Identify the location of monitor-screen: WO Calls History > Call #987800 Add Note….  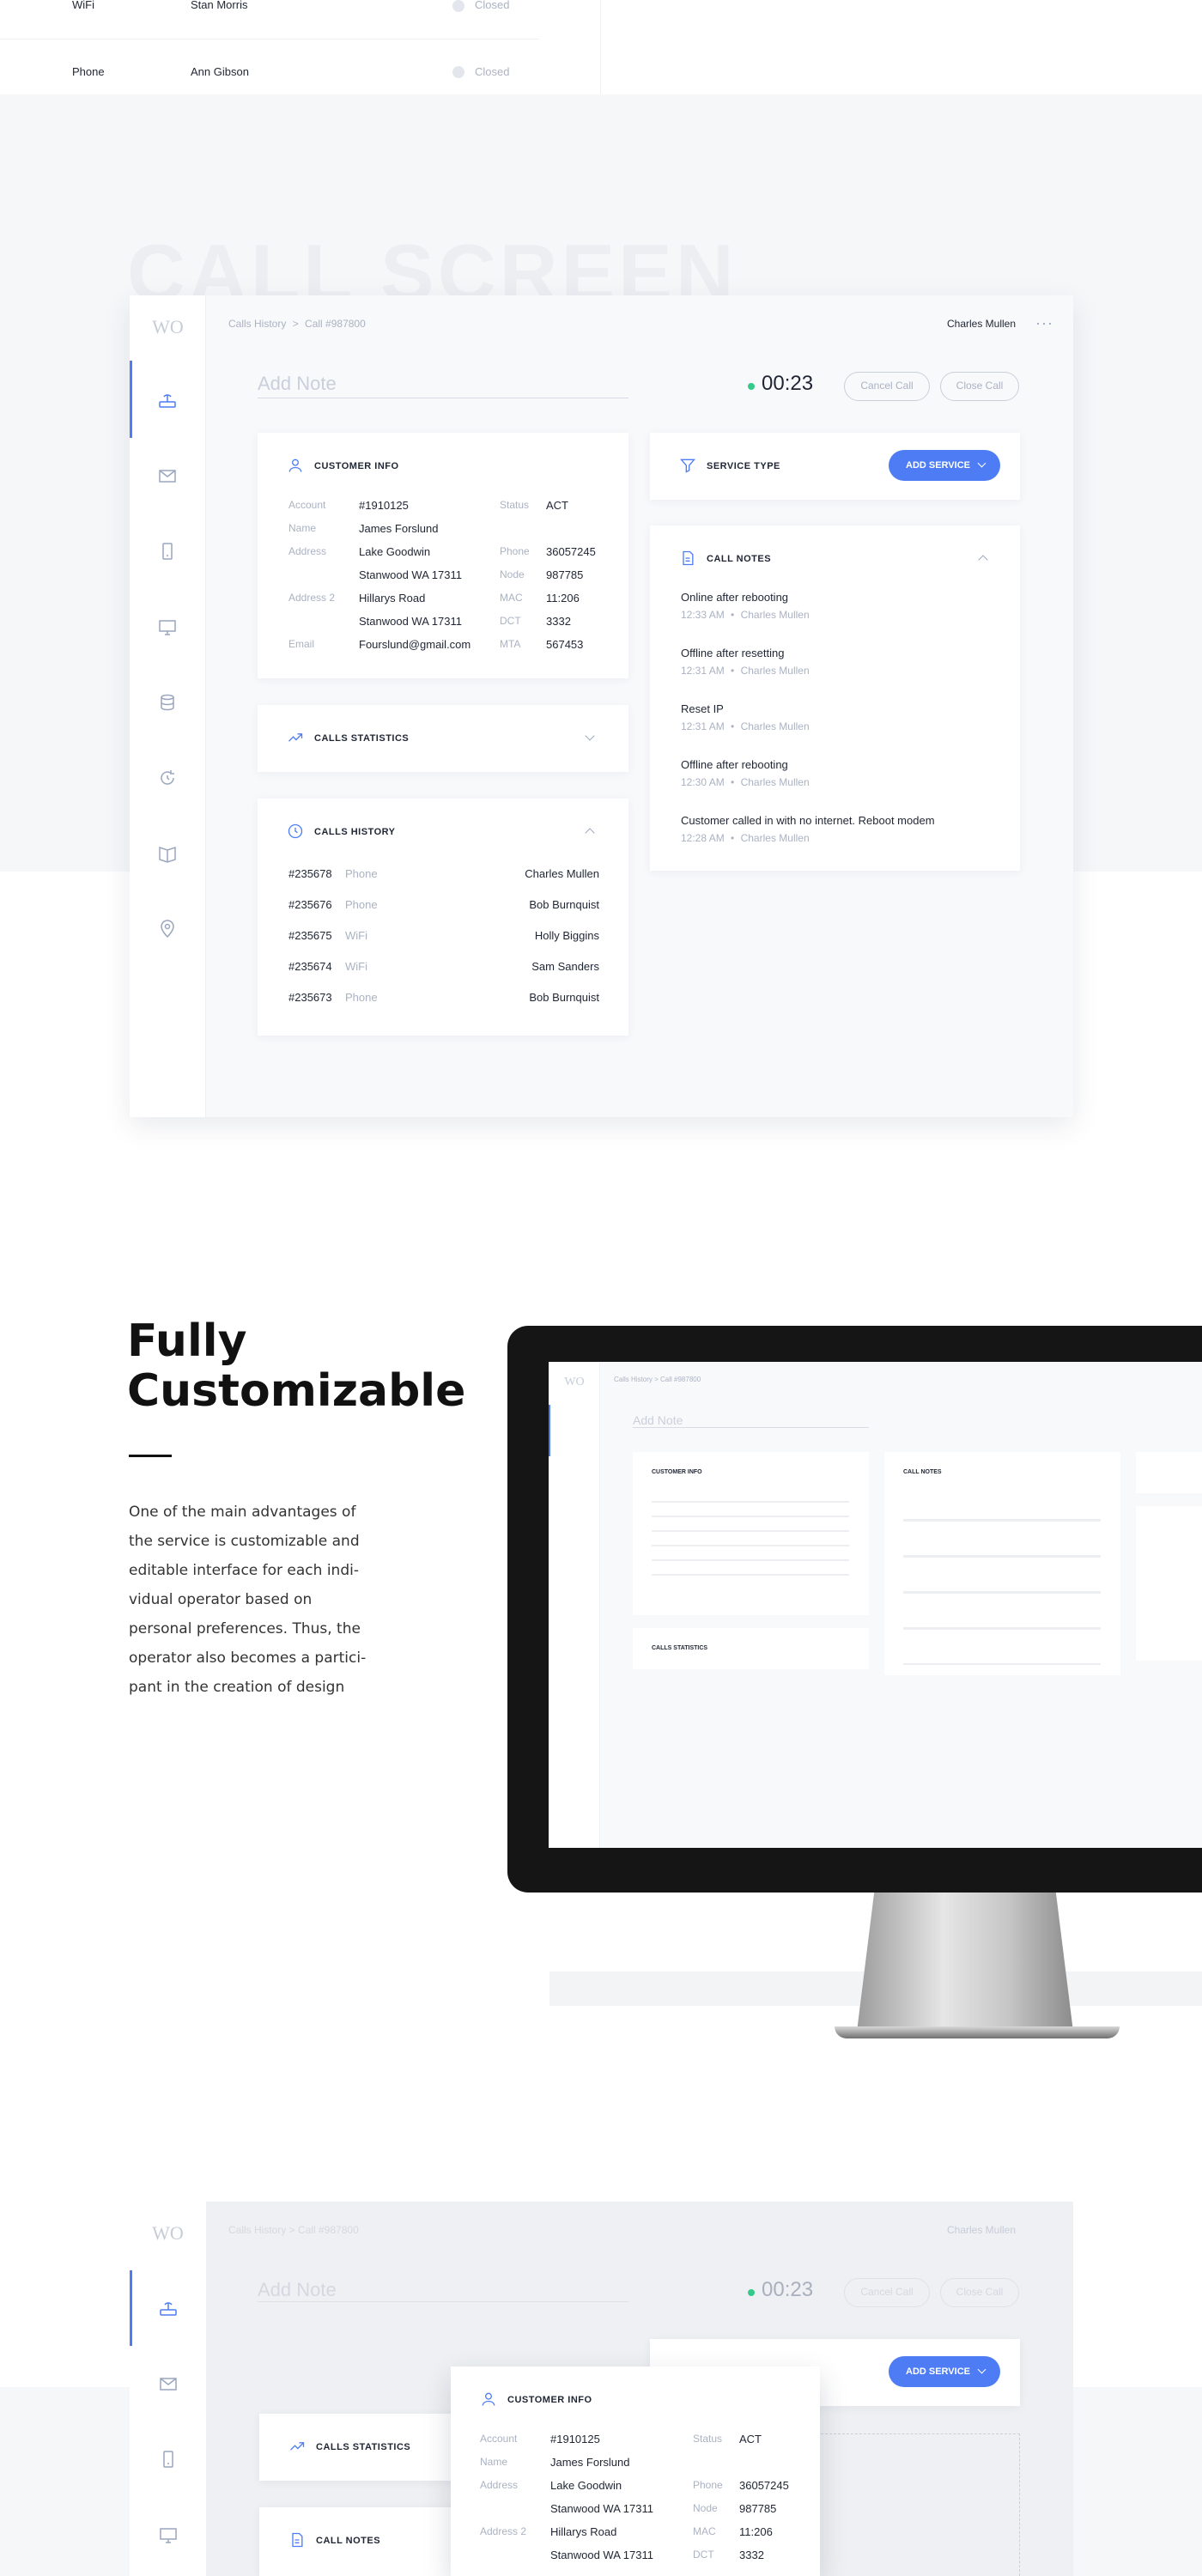
(875, 1605).